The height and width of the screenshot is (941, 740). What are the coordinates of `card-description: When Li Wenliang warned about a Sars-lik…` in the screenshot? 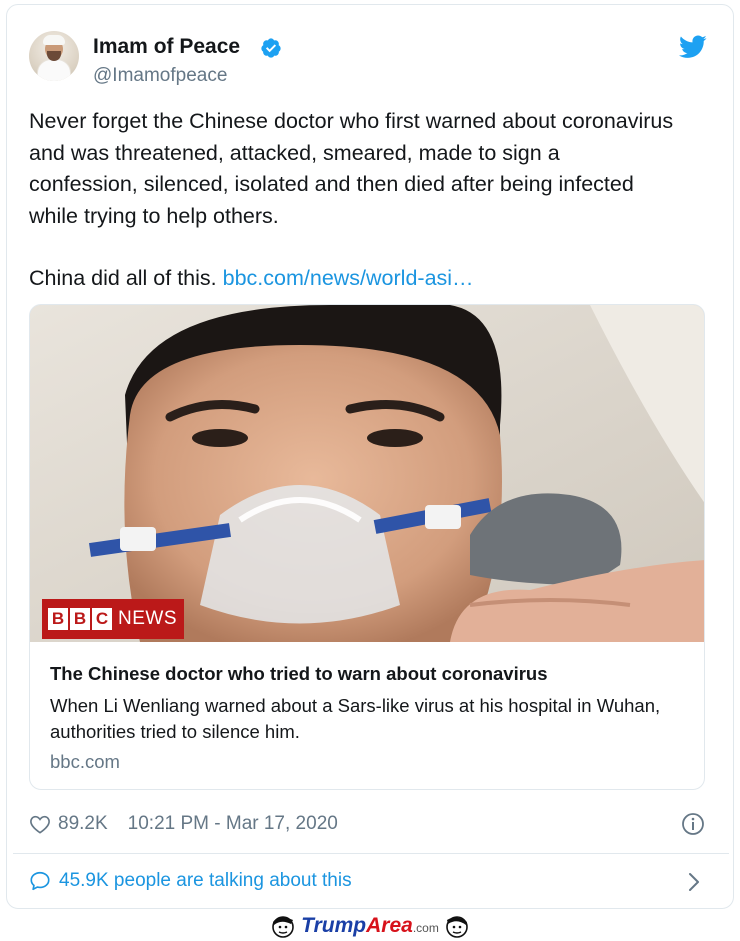 It's located at (355, 718).